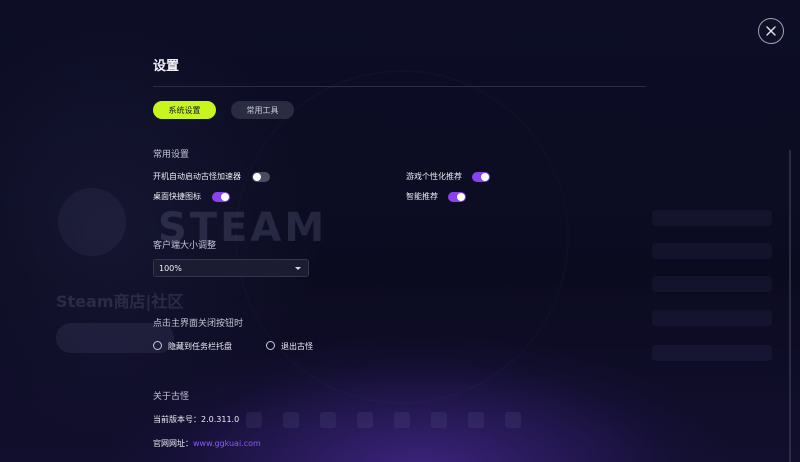 Image resolution: width=800 pixels, height=462 pixels. What do you see at coordinates (171, 155) in the screenshot?
I see `general-settings-heading: 常用设置` at bounding box center [171, 155].